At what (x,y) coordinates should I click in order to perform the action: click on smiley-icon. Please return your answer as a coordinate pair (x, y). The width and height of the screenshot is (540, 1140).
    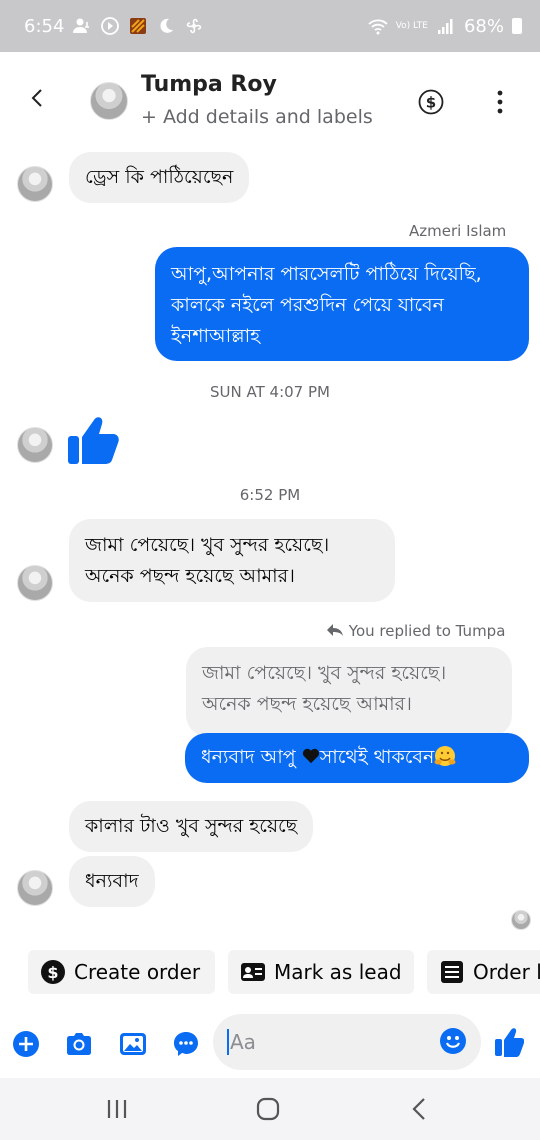
    Looking at the image, I should click on (453, 1041).